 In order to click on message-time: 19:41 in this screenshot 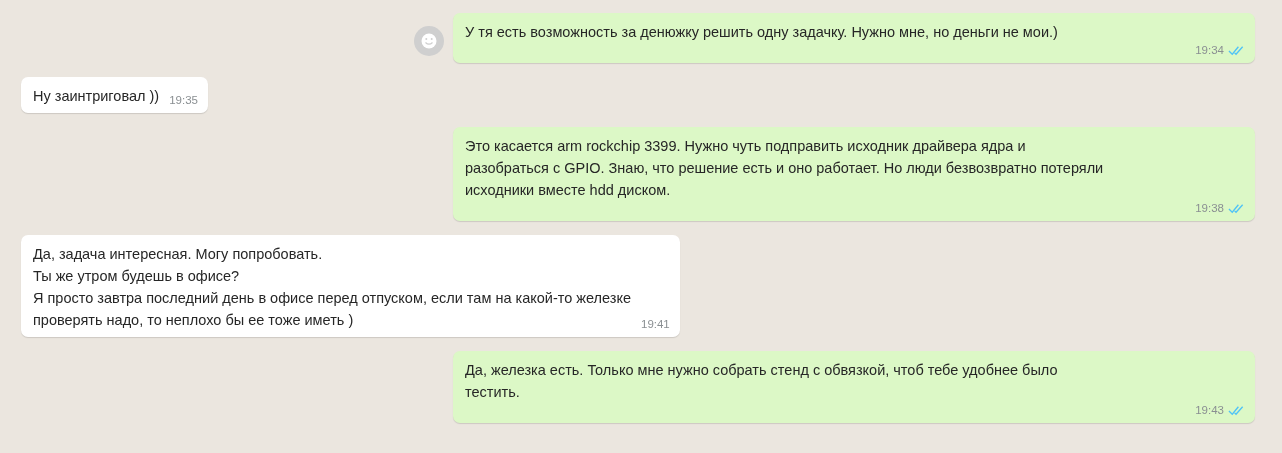, I will do `click(655, 324)`.